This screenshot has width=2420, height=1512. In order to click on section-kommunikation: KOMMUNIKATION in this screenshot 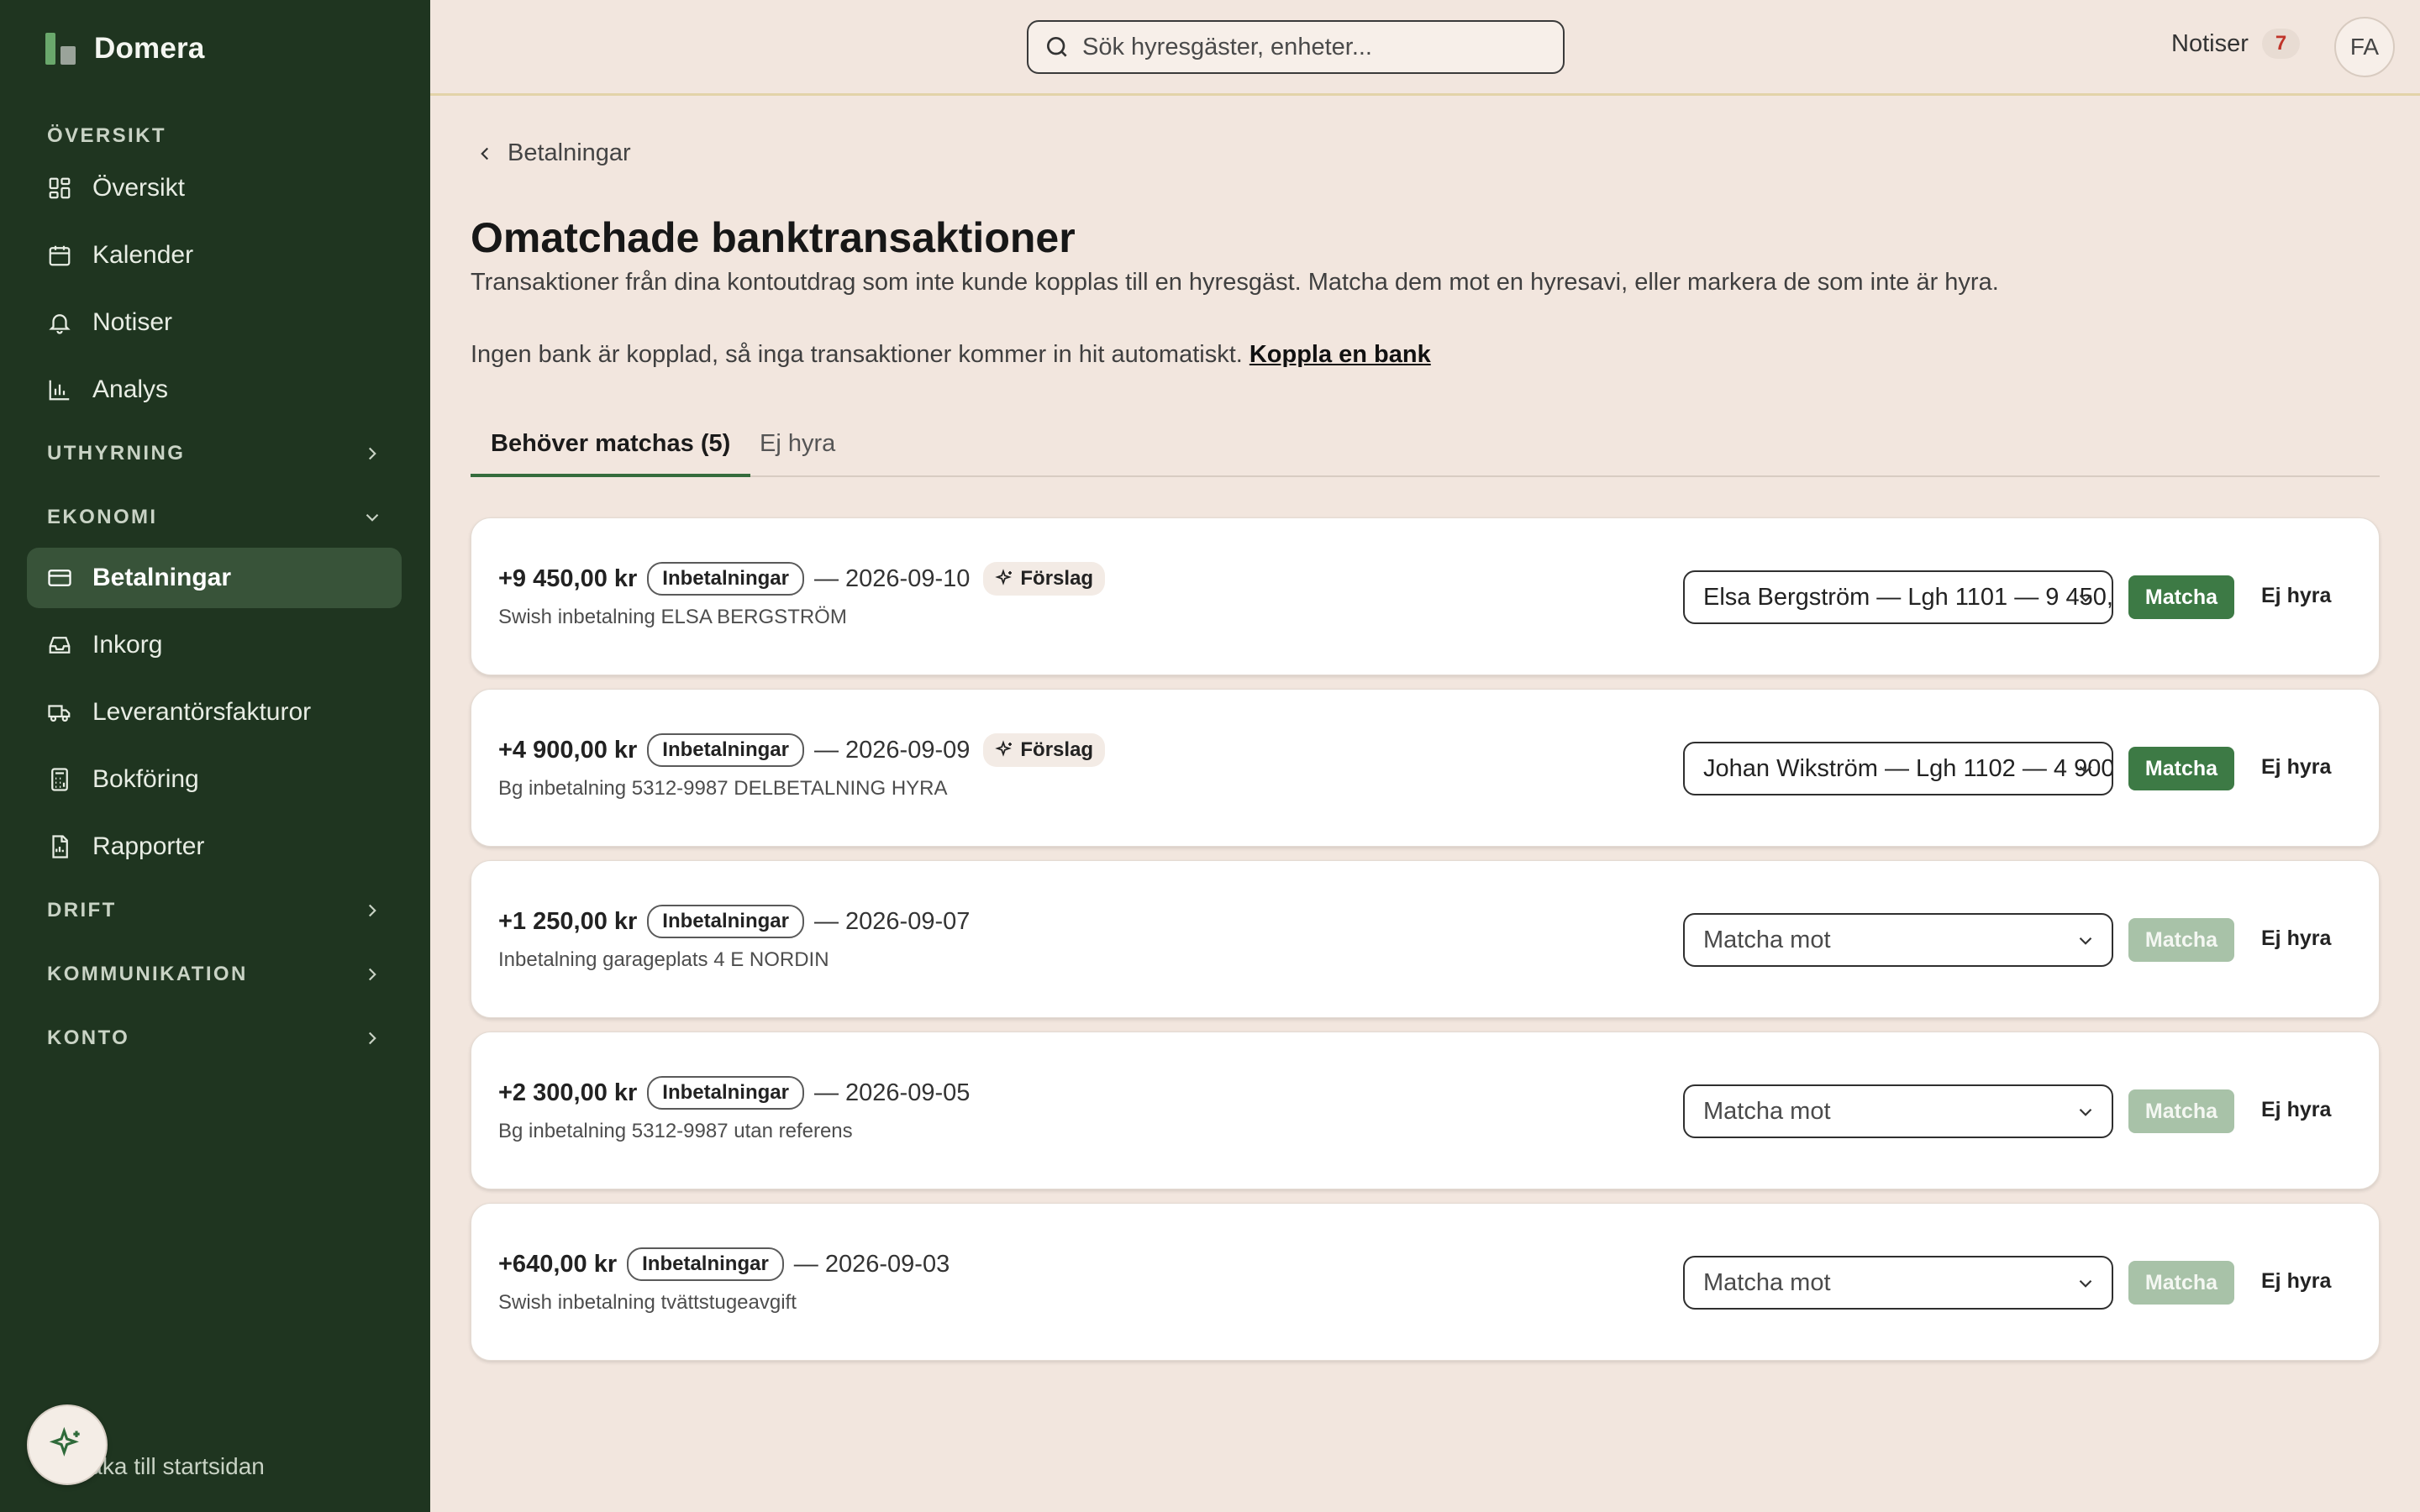, I will do `click(215, 974)`.